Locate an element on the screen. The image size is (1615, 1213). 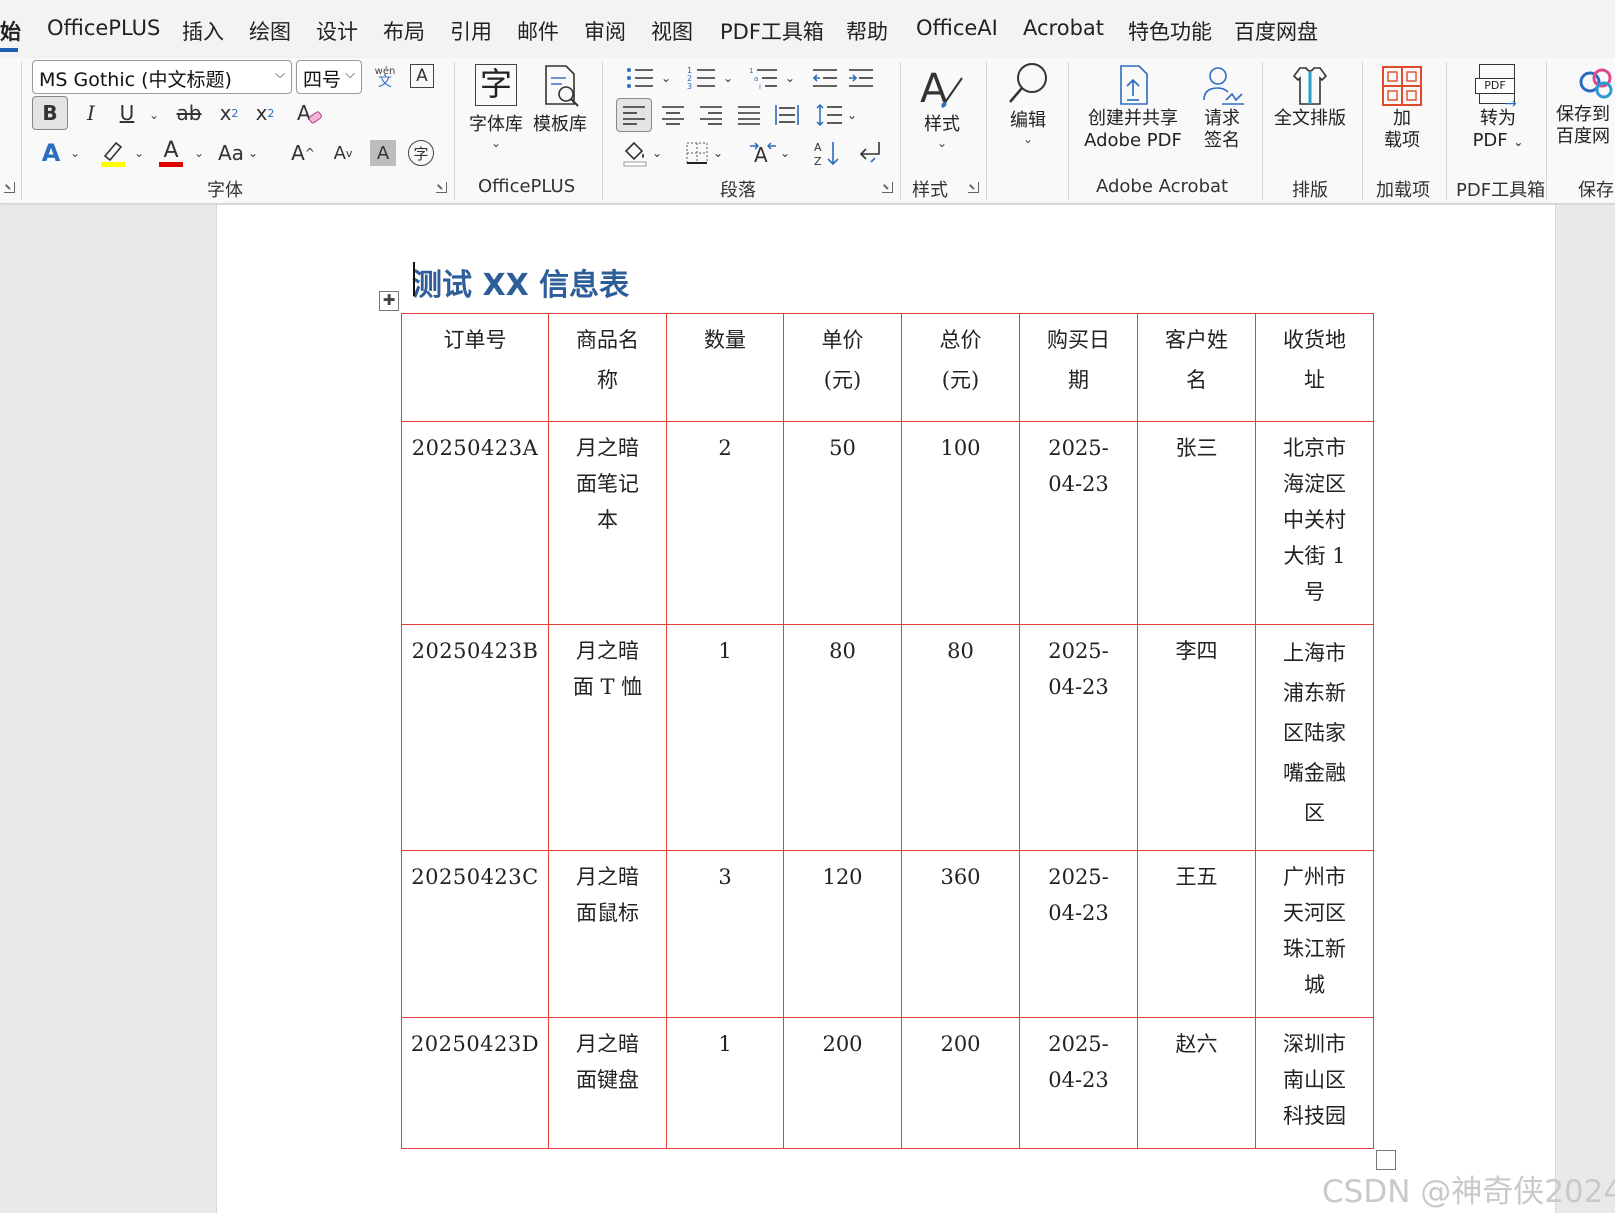
align-left-button is located at coordinates (634, 115).